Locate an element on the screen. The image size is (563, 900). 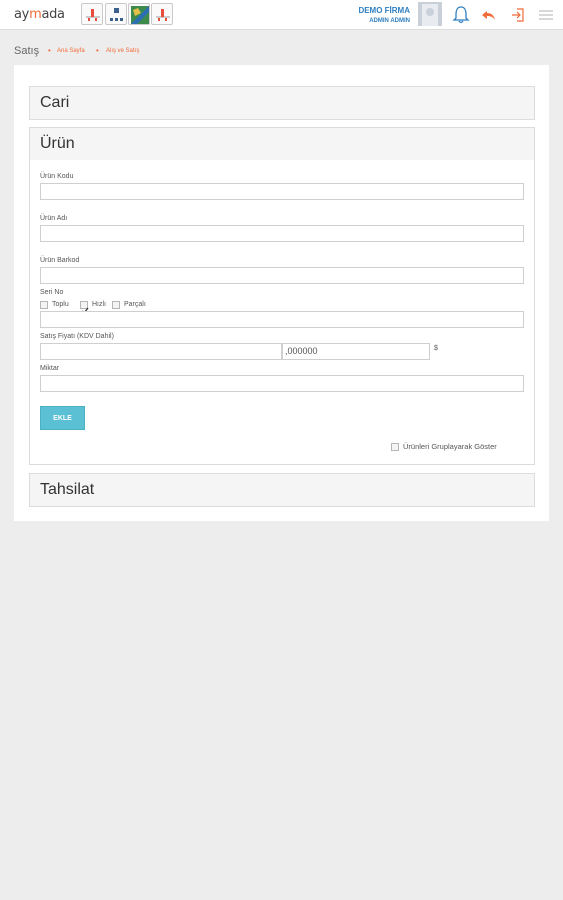
satis-fiyati-integer-input is located at coordinates (161, 351).